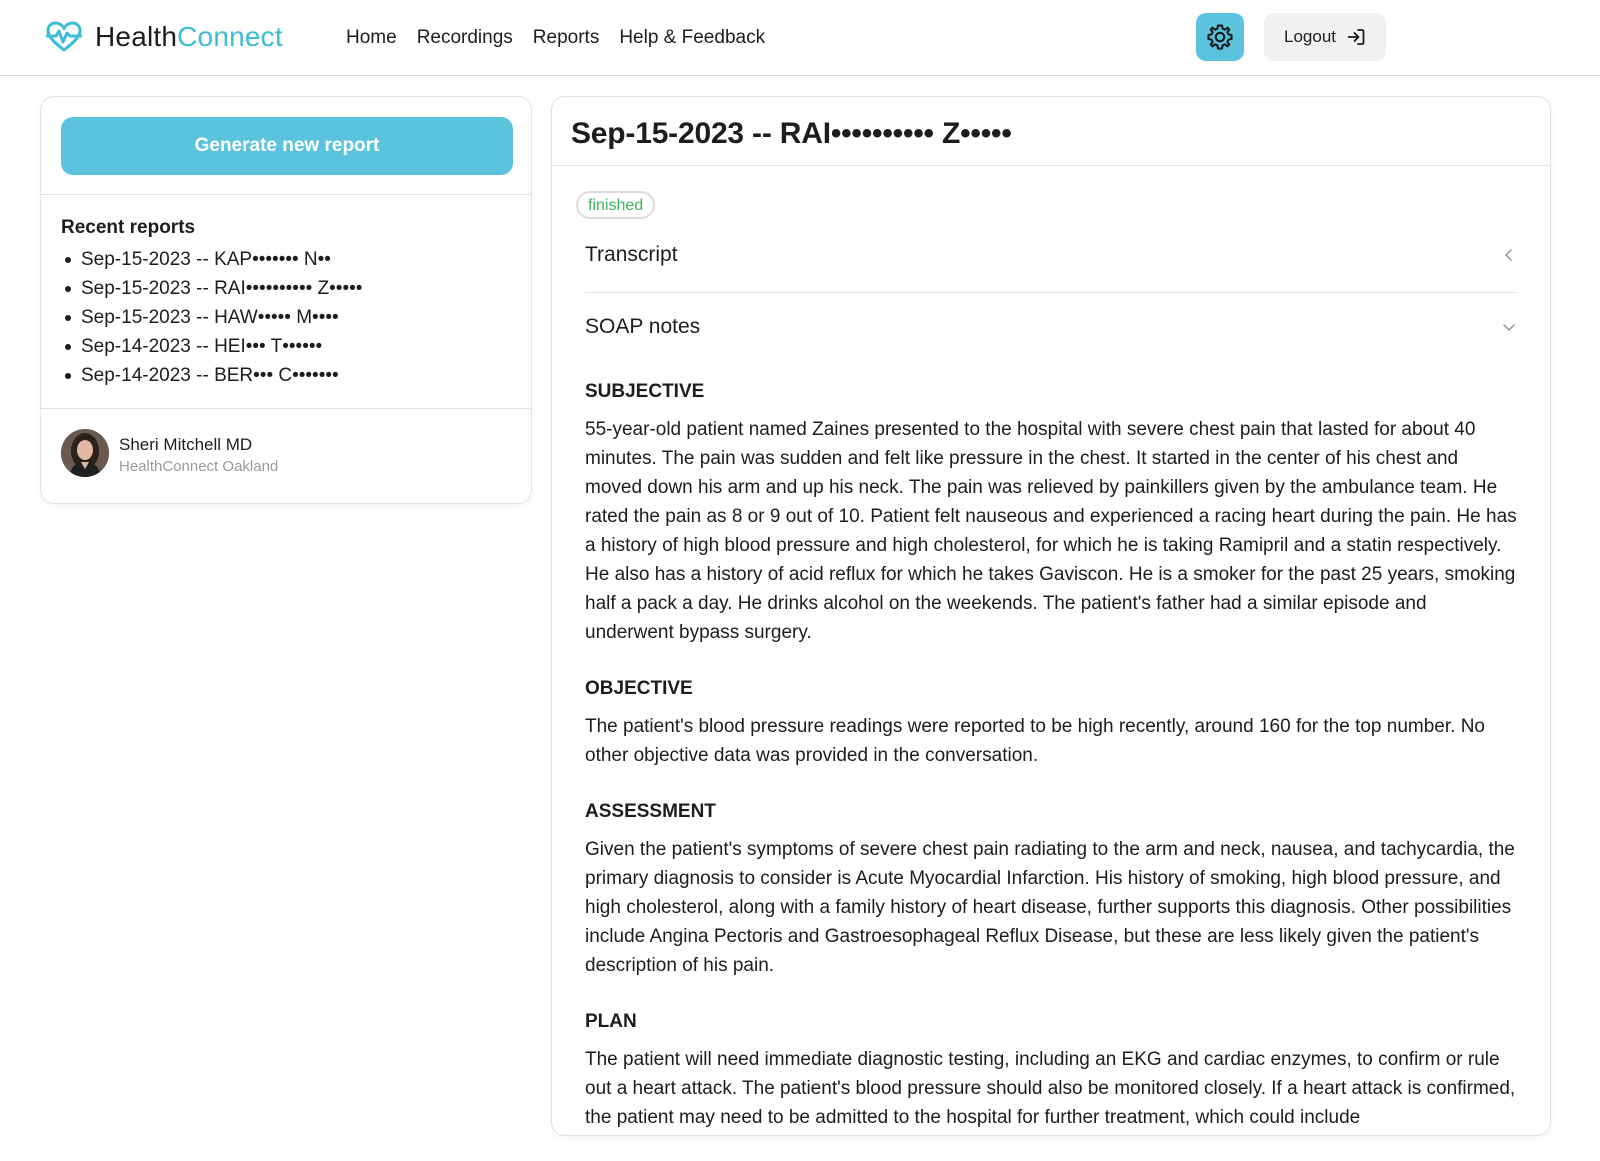 The width and height of the screenshot is (1600, 1161). I want to click on recent-report-label: Sep-15-2023 -- RAI•••••••••• Z•••••, so click(222, 288).